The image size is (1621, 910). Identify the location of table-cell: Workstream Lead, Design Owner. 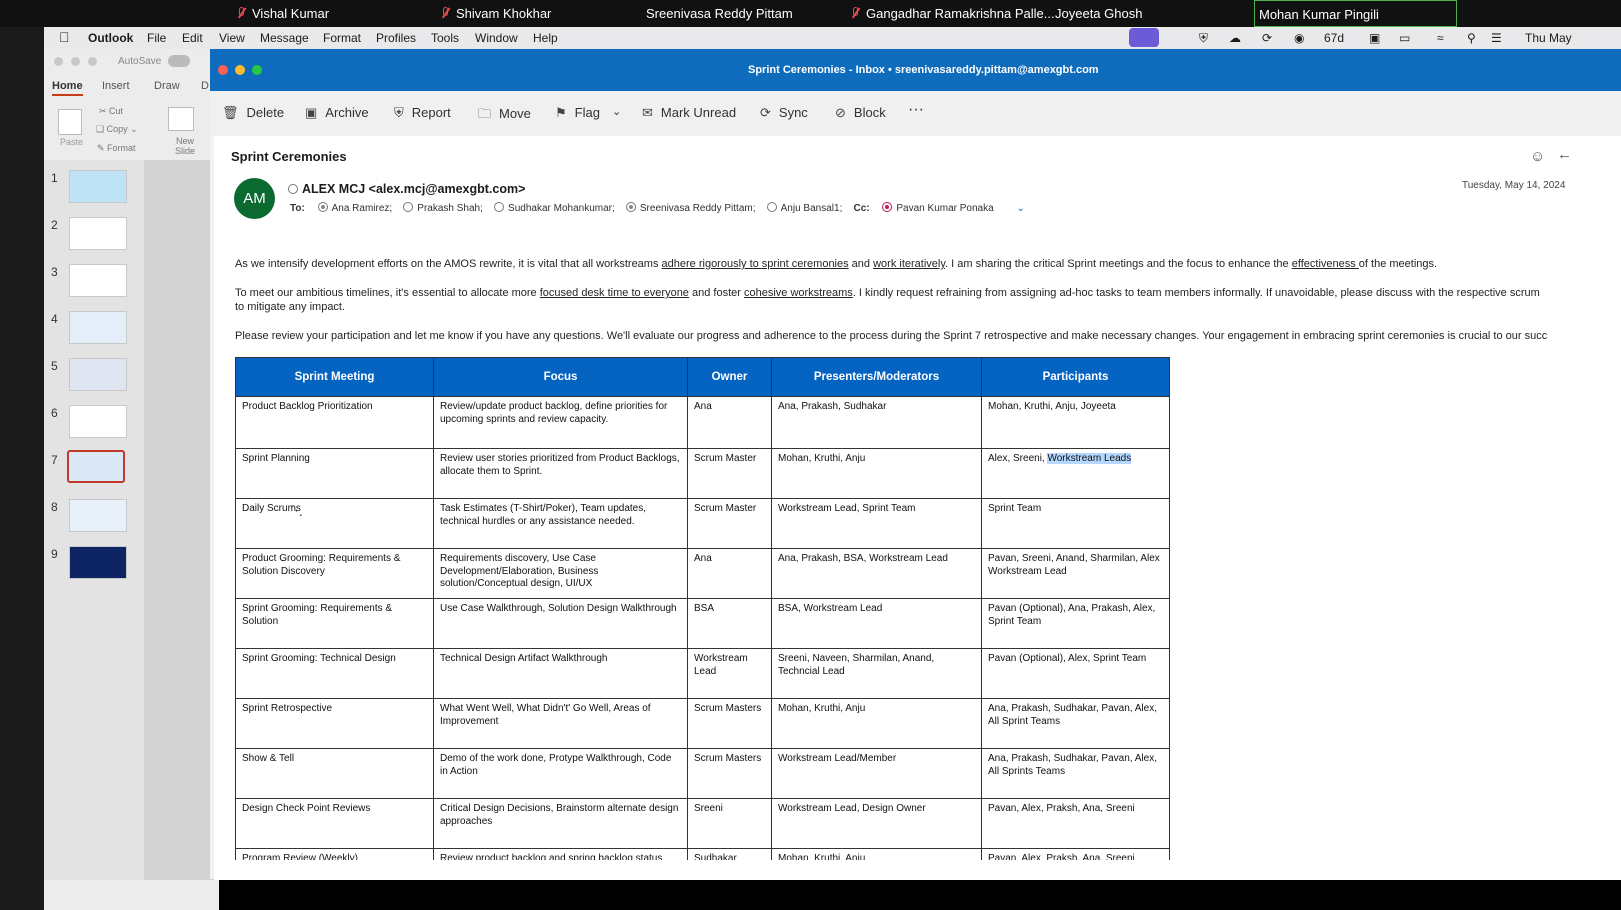
(876, 823).